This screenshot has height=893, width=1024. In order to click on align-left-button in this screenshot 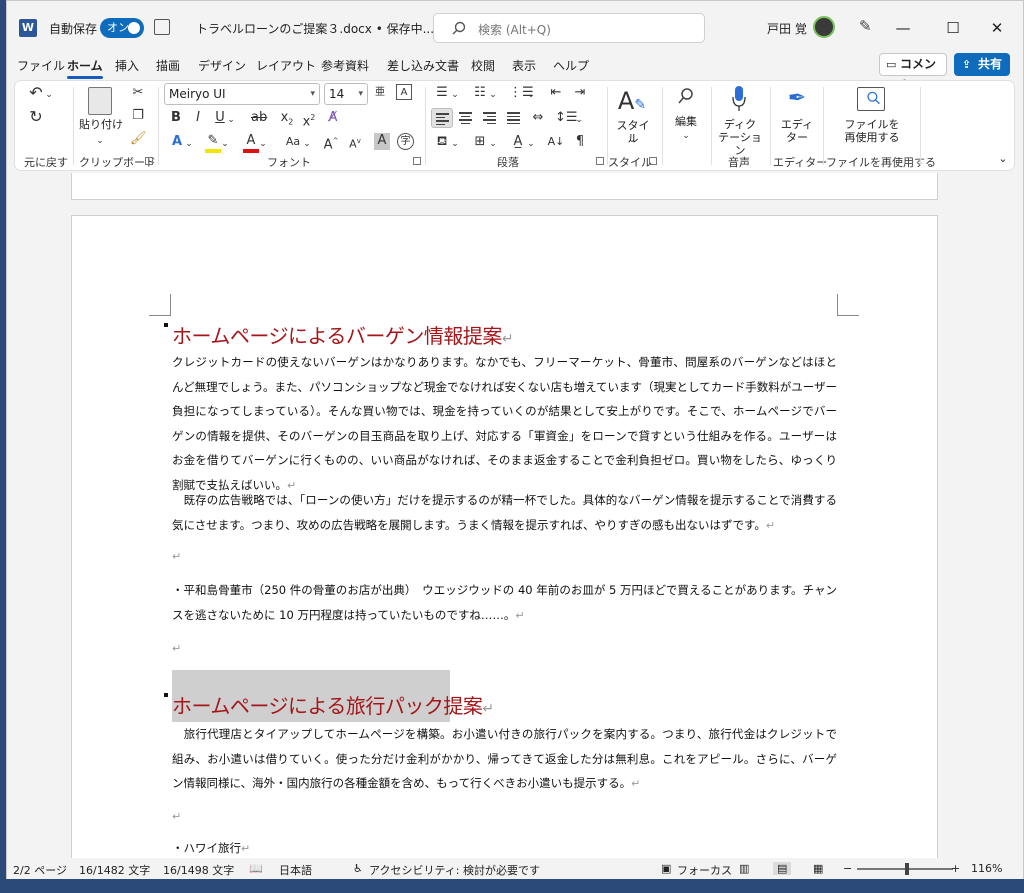, I will do `click(442, 118)`.